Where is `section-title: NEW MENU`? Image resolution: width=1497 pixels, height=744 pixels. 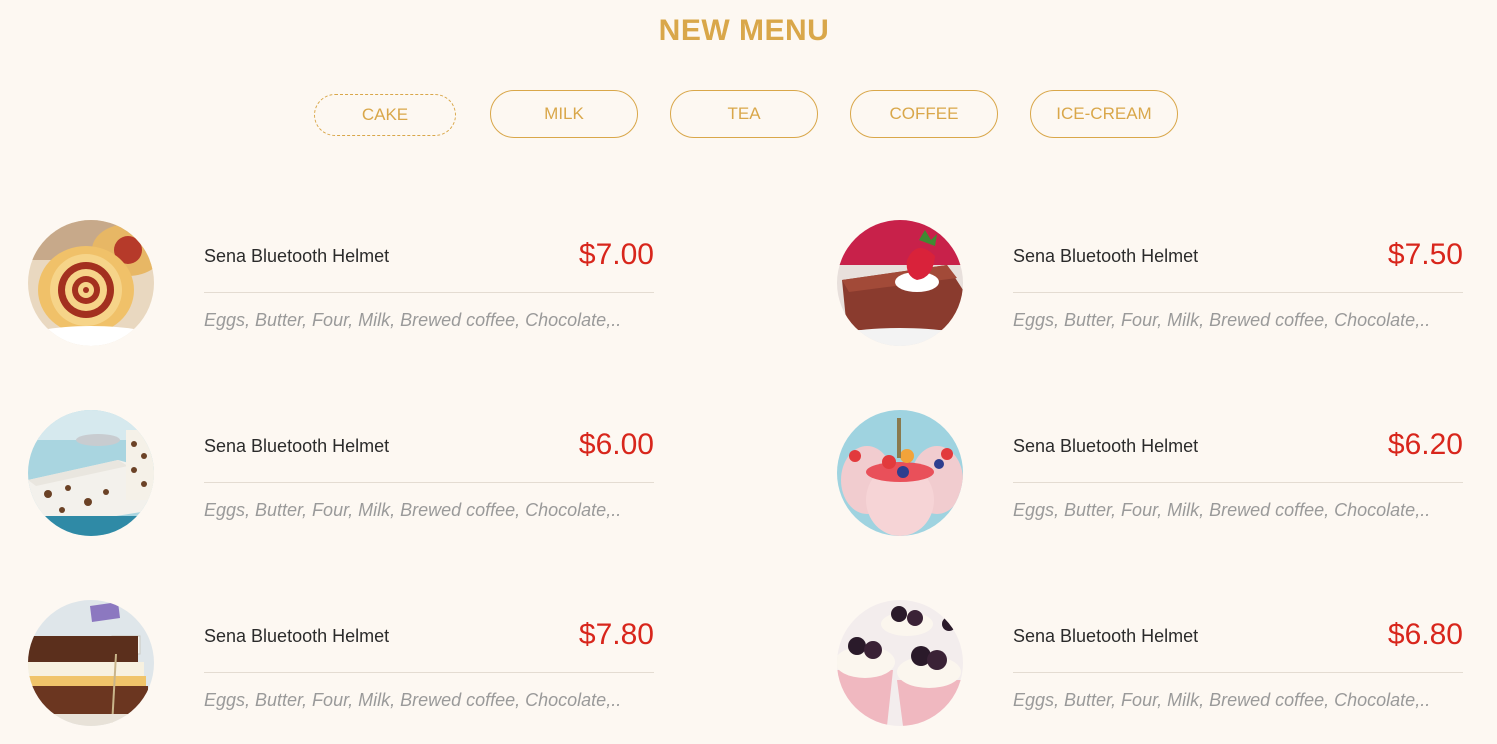
section-title: NEW MENU is located at coordinates (744, 30).